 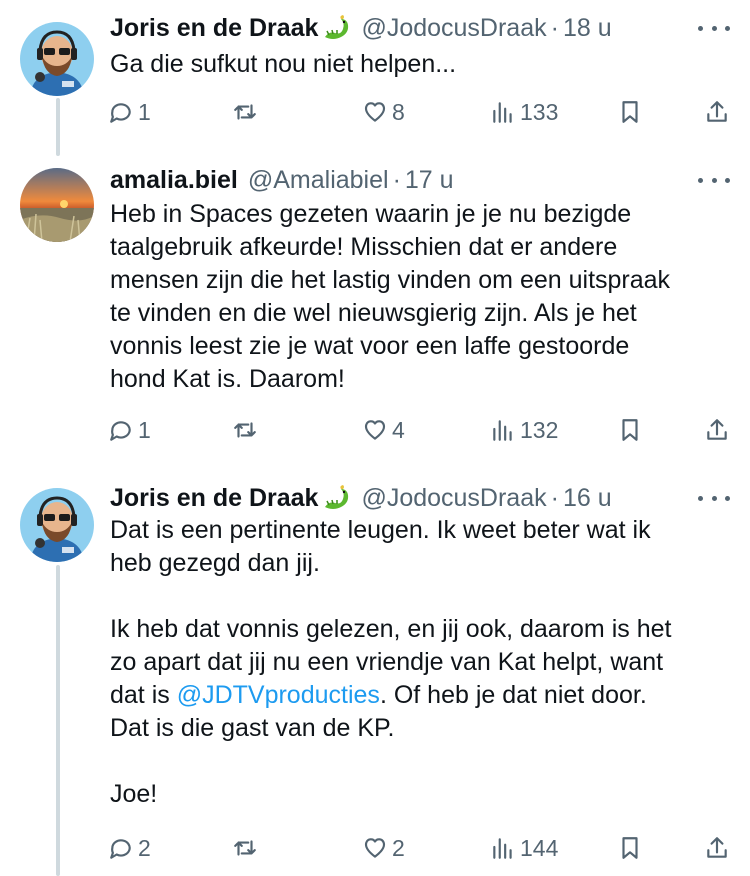 I want to click on view-count: 132, so click(x=539, y=429).